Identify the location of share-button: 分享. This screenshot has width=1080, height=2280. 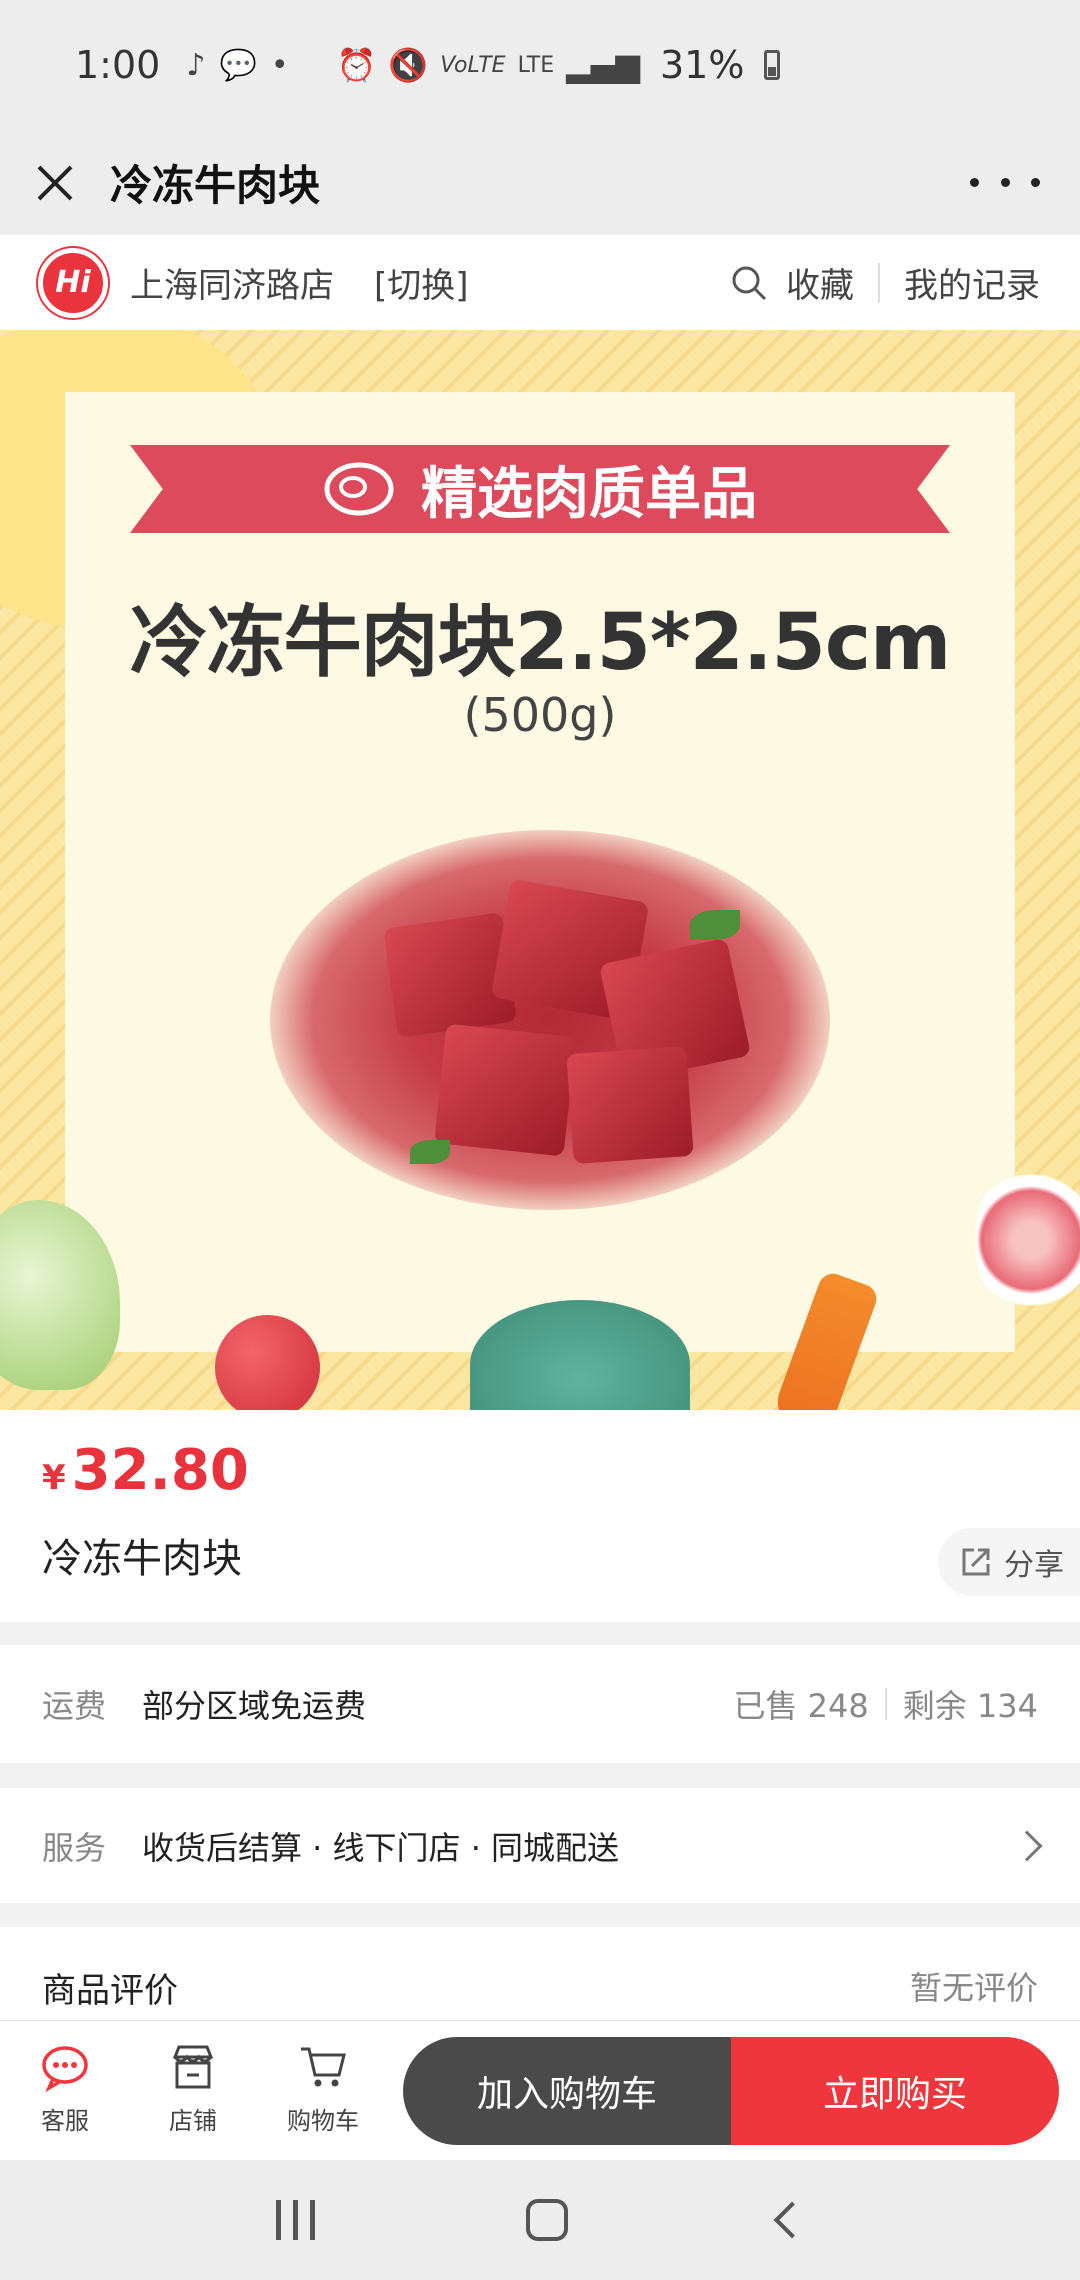
(1009, 1562).